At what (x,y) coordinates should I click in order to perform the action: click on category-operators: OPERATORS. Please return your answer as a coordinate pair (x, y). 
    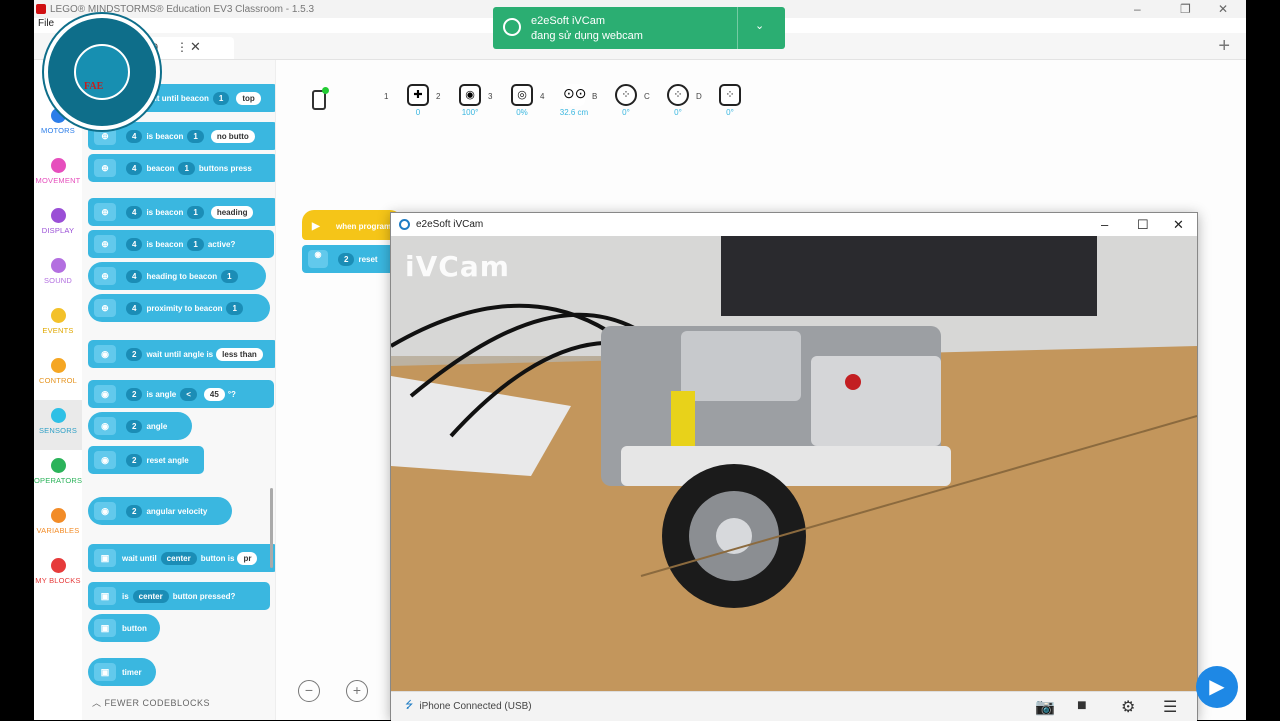
    Looking at the image, I should click on (58, 475).